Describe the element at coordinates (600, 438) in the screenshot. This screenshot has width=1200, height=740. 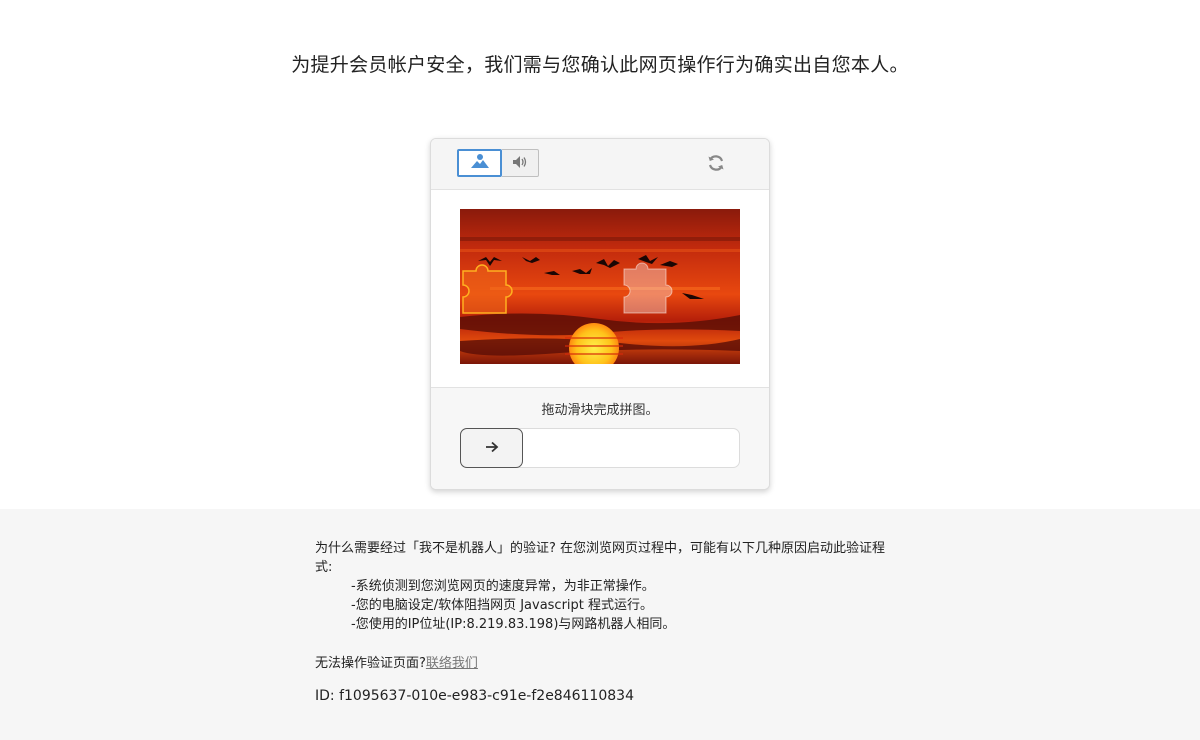
I see `slider-panel: 拖动滑块完成拼图。` at that location.